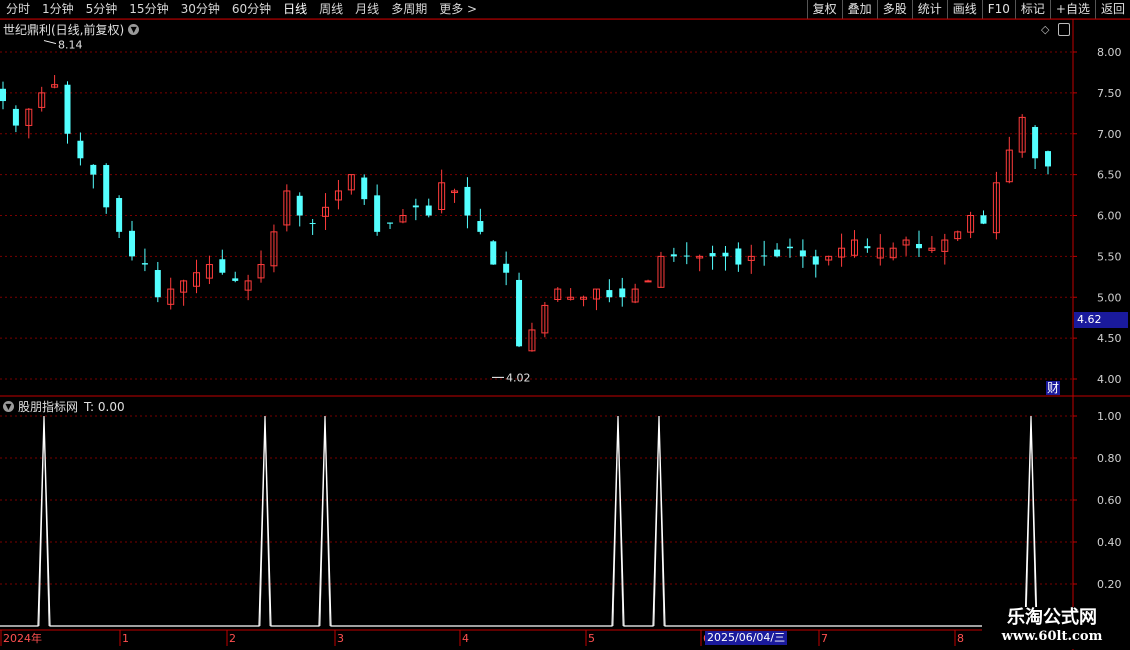 This screenshot has width=1130, height=650. I want to click on indicator-tick-label: 0.60, so click(1109, 500).